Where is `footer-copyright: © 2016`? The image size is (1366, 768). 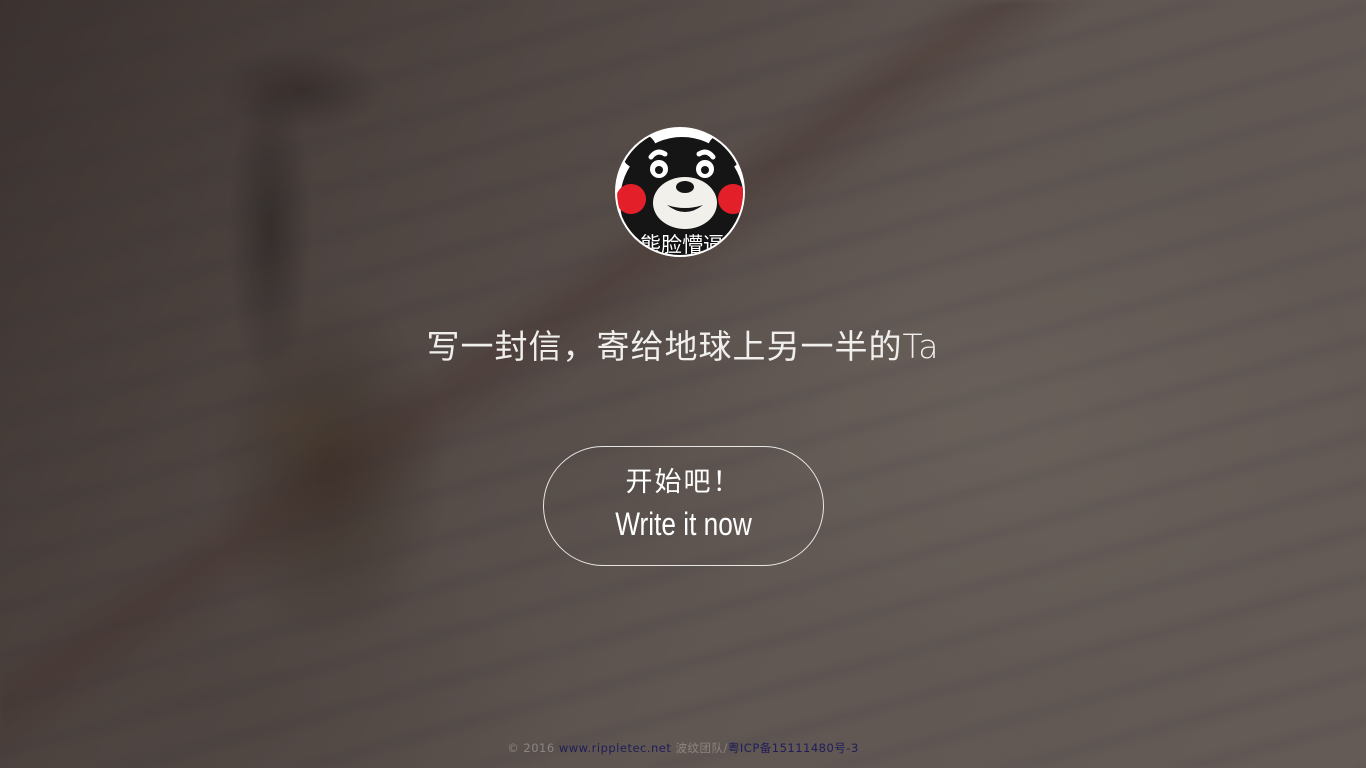
footer-copyright: © 2016 is located at coordinates (531, 748).